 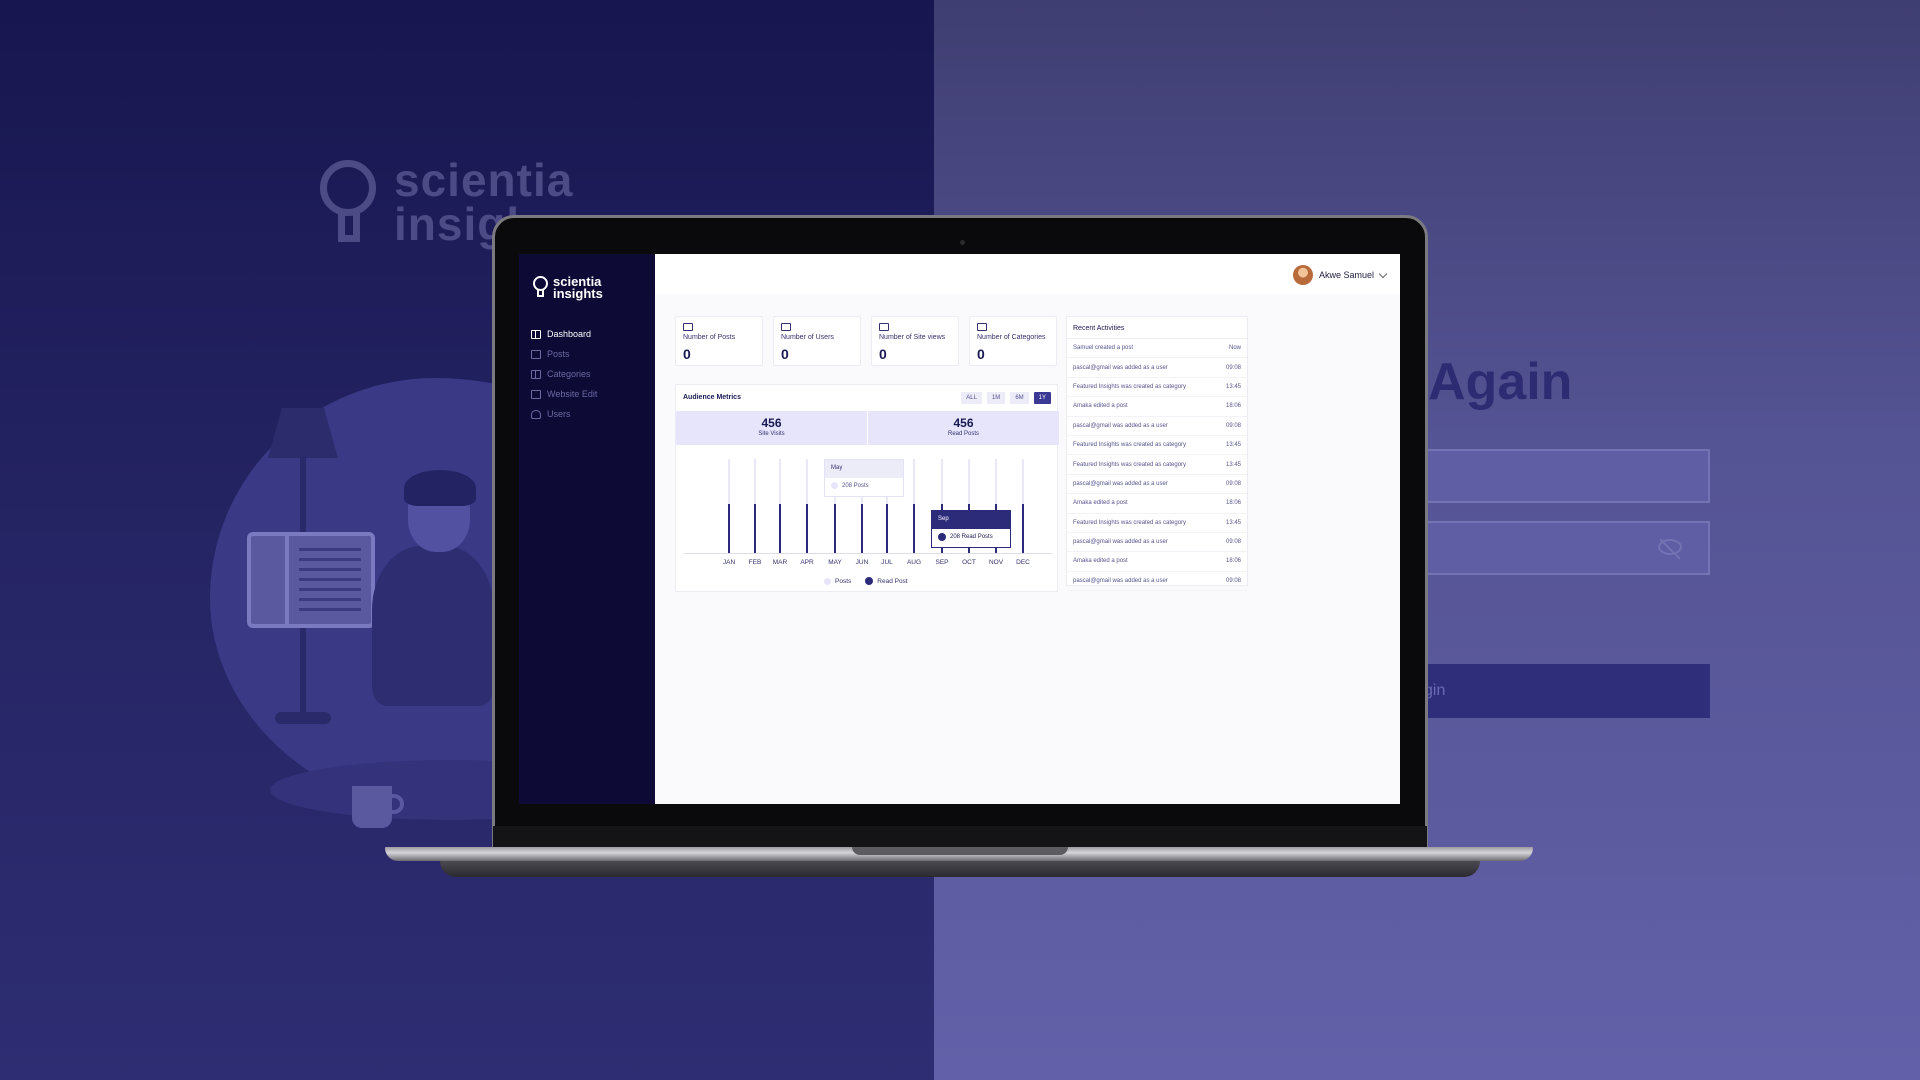 What do you see at coordinates (963, 428) in the screenshot?
I see `read-posts-summary: 456 Read Posts` at bounding box center [963, 428].